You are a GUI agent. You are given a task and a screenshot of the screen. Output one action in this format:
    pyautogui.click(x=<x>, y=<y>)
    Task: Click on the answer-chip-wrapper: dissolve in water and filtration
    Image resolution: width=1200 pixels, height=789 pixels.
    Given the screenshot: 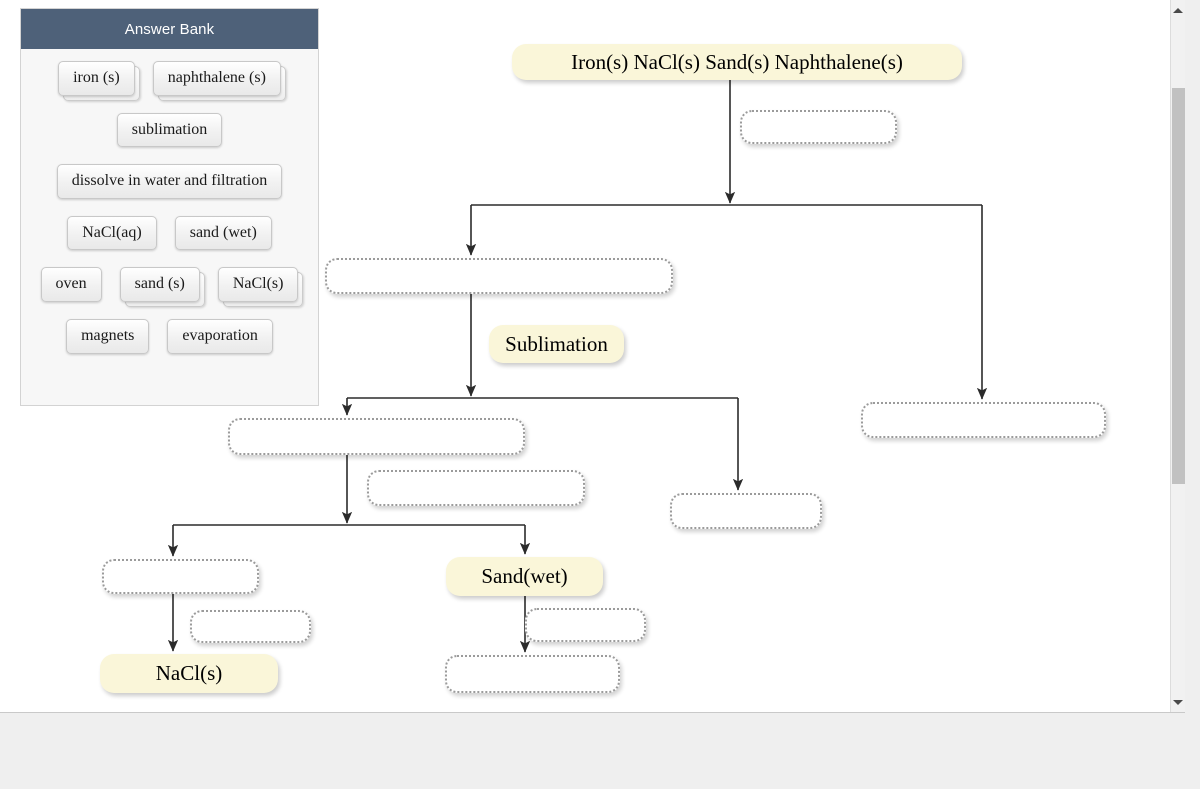 What is the action you would take?
    pyautogui.click(x=169, y=181)
    